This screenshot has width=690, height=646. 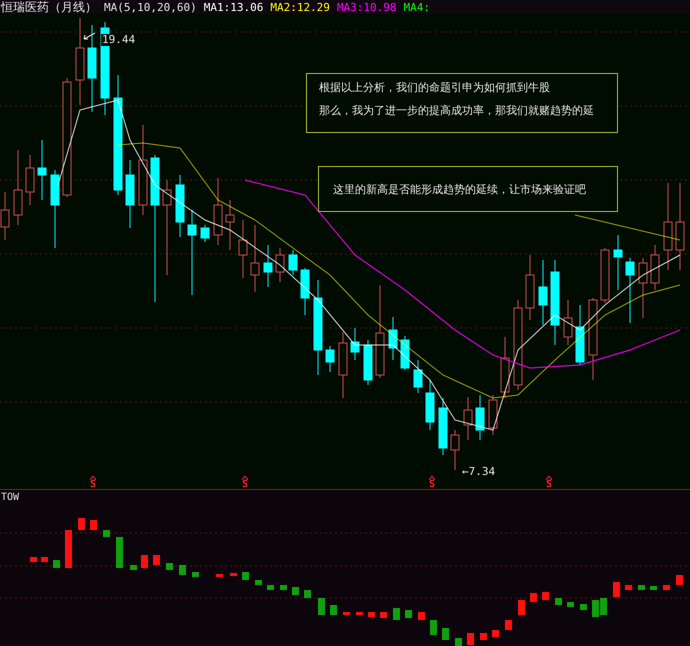 What do you see at coordinates (10, 497) in the screenshot?
I see `indicator-label: TOW` at bounding box center [10, 497].